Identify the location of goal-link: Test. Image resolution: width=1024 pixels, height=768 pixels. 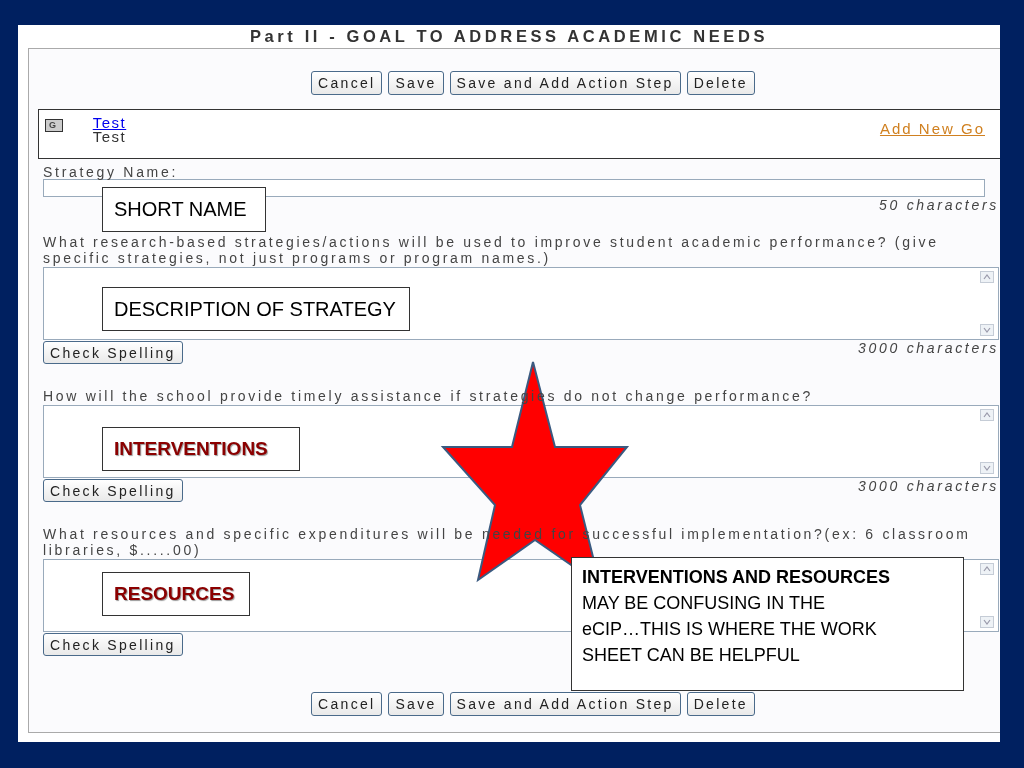
(109, 123).